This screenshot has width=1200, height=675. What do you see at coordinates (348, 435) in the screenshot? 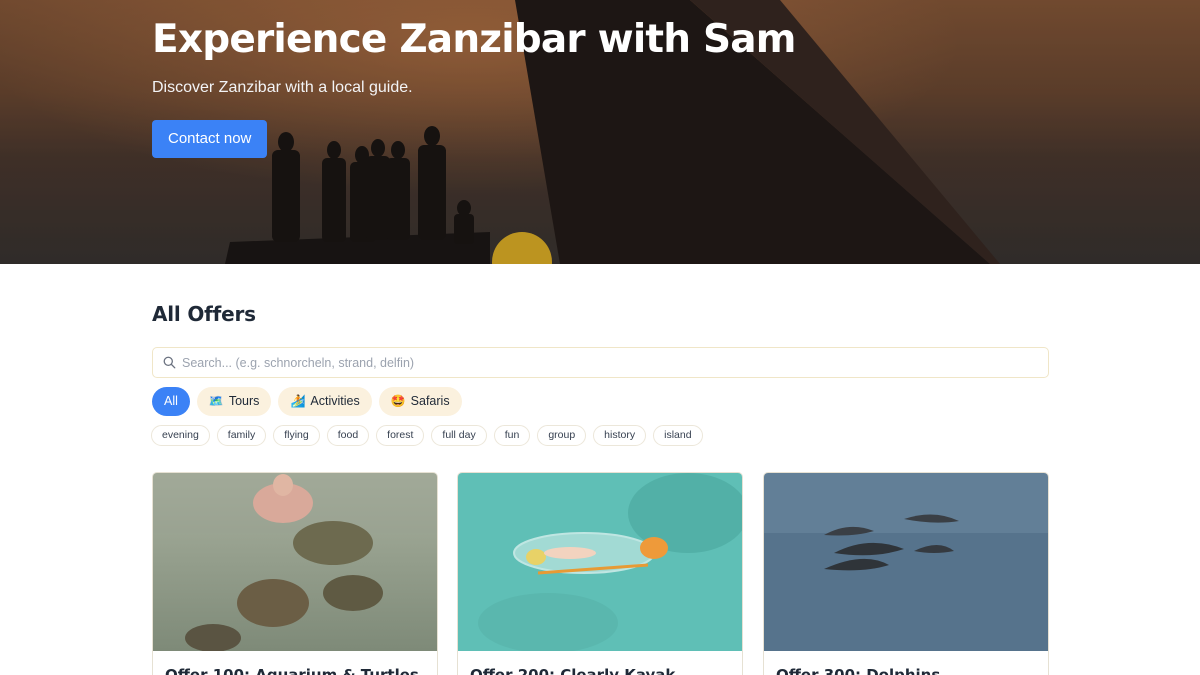
I see `tag-food: food` at bounding box center [348, 435].